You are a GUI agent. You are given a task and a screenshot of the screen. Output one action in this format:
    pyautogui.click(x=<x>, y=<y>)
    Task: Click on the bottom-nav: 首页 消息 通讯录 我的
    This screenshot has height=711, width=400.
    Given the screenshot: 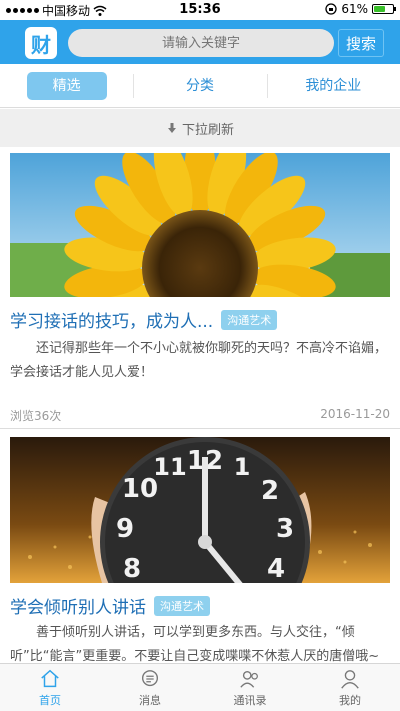 What is the action you would take?
    pyautogui.click(x=200, y=687)
    